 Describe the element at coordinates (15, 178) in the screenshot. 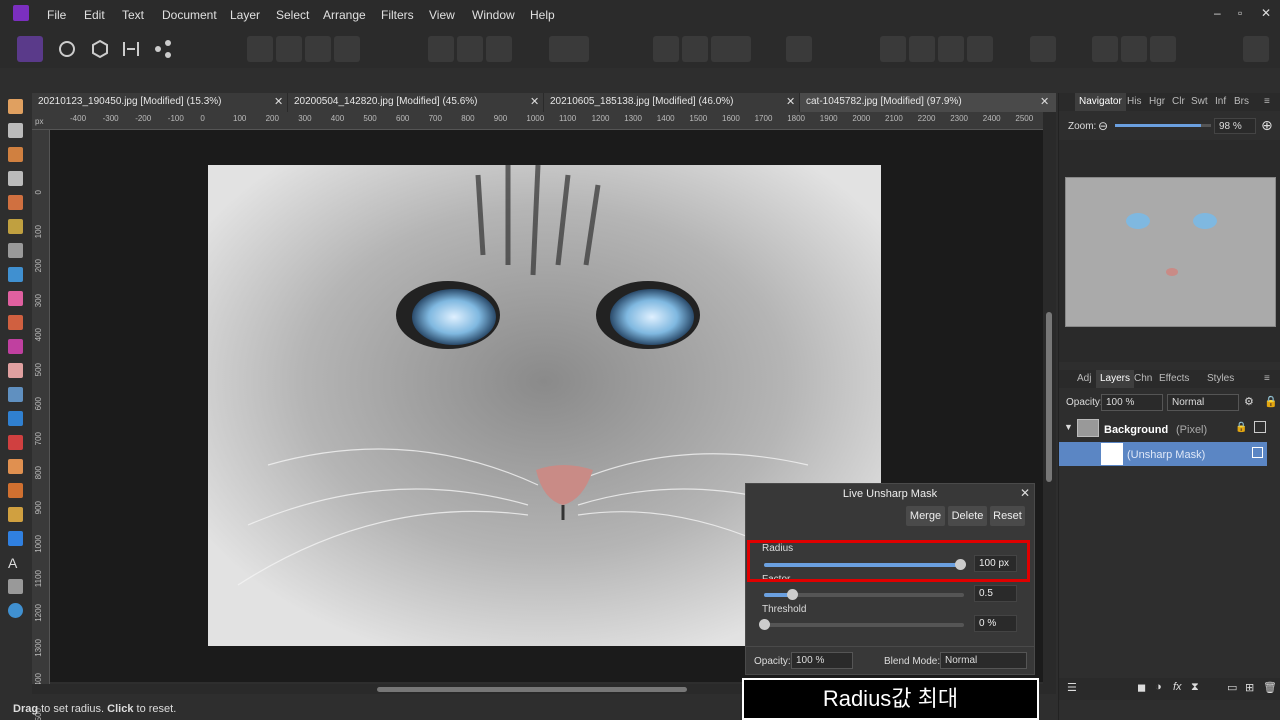

I see `crop-tool-icon` at that location.